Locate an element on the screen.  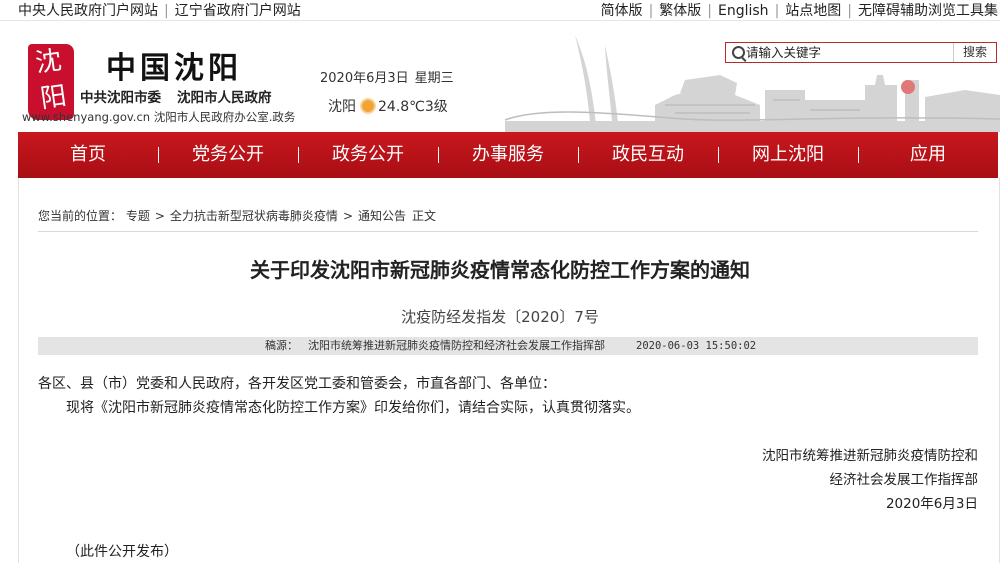
logo-seal-text: 沈阳 is located at coordinates (51, 80).